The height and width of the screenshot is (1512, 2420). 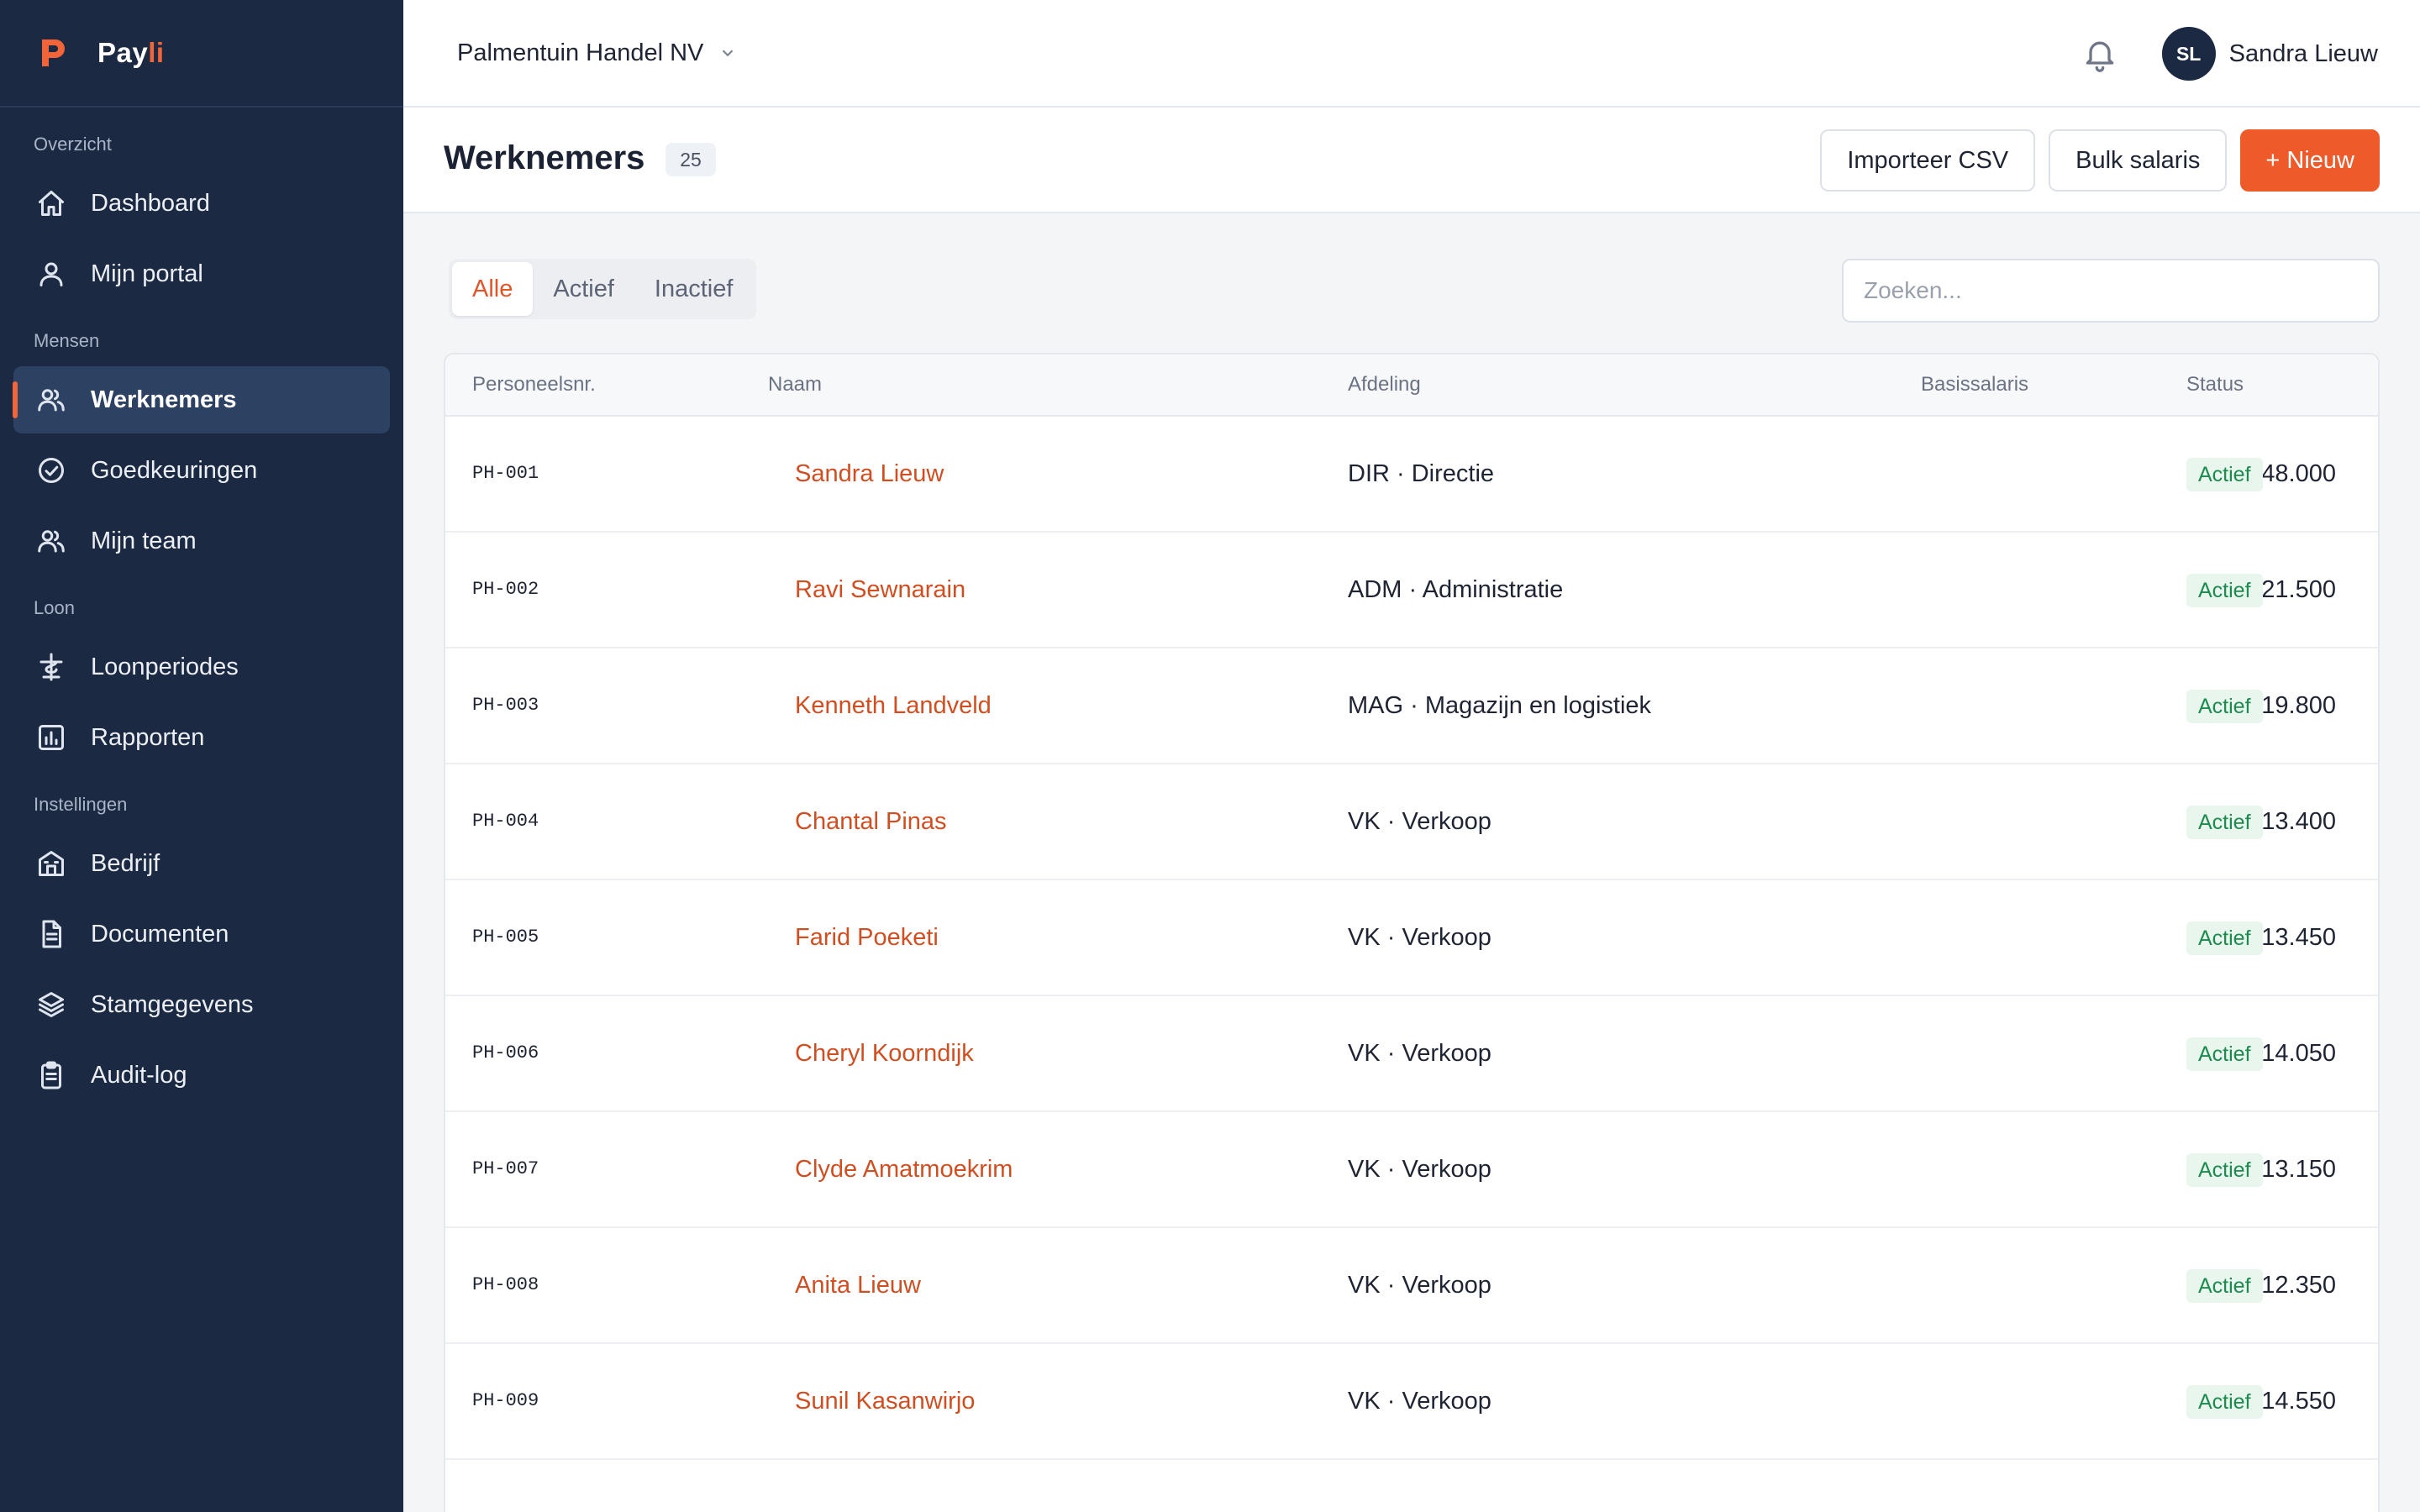 What do you see at coordinates (858, 1285) in the screenshot?
I see `employee-name-link: Anita Lieuw` at bounding box center [858, 1285].